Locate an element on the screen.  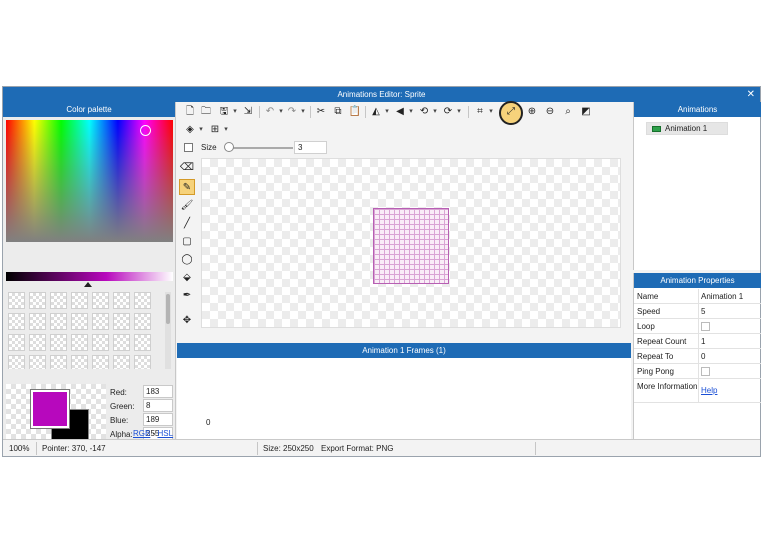
fill-bucket-icon: ⬙ is located at coordinates (187, 278).